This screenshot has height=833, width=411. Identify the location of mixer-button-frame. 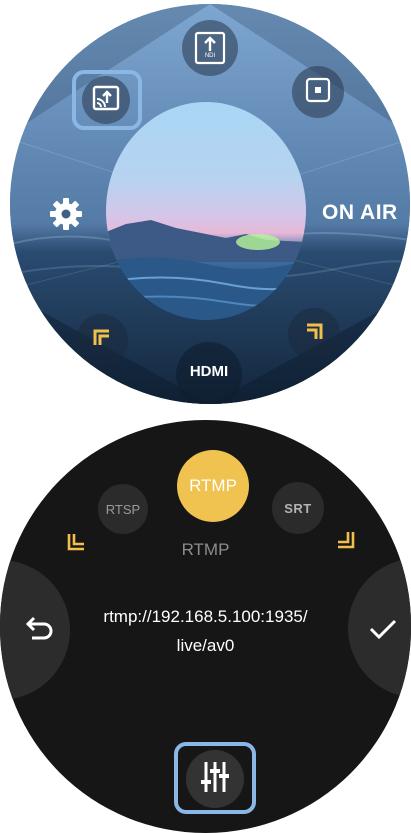
(215, 778).